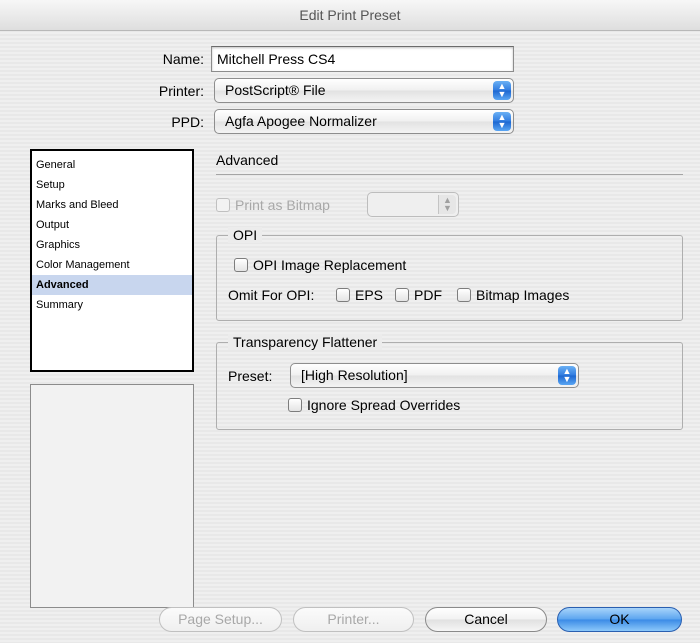 This screenshot has height=643, width=700. Describe the element at coordinates (245, 235) in the screenshot. I see `opi-legend: OPI` at that location.